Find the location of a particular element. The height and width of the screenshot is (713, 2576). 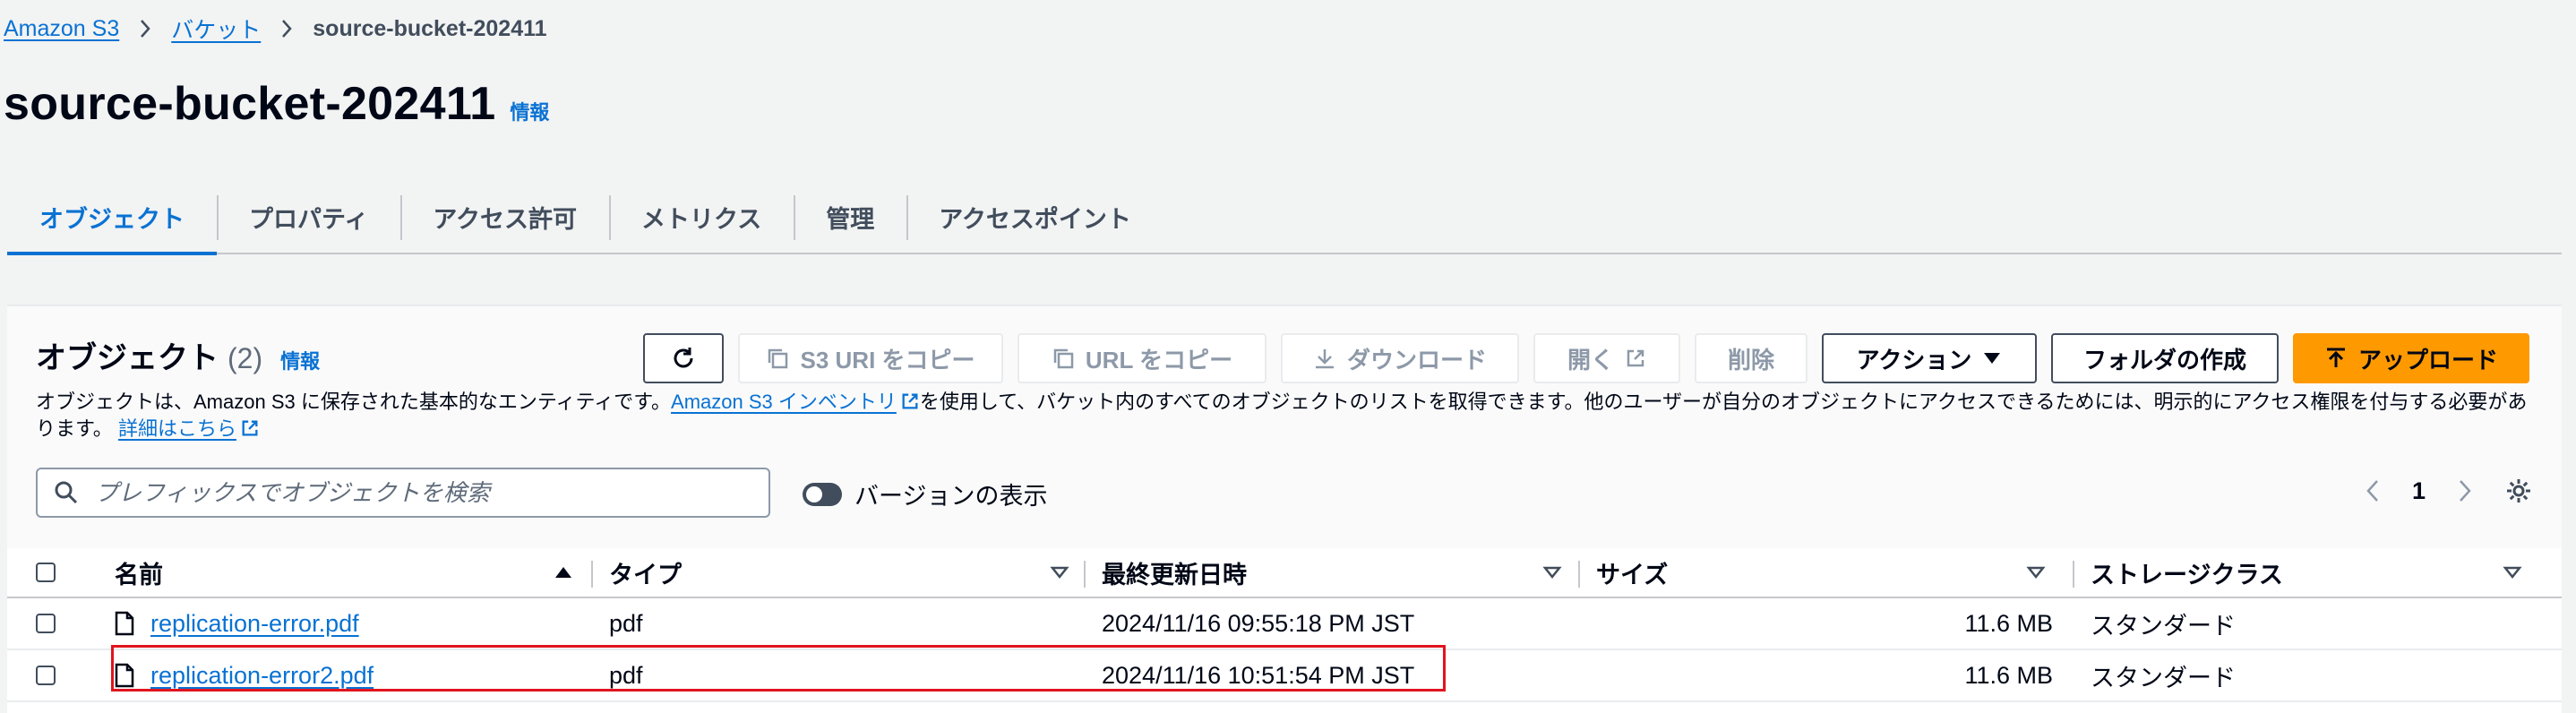

refresh-icon is located at coordinates (683, 358).